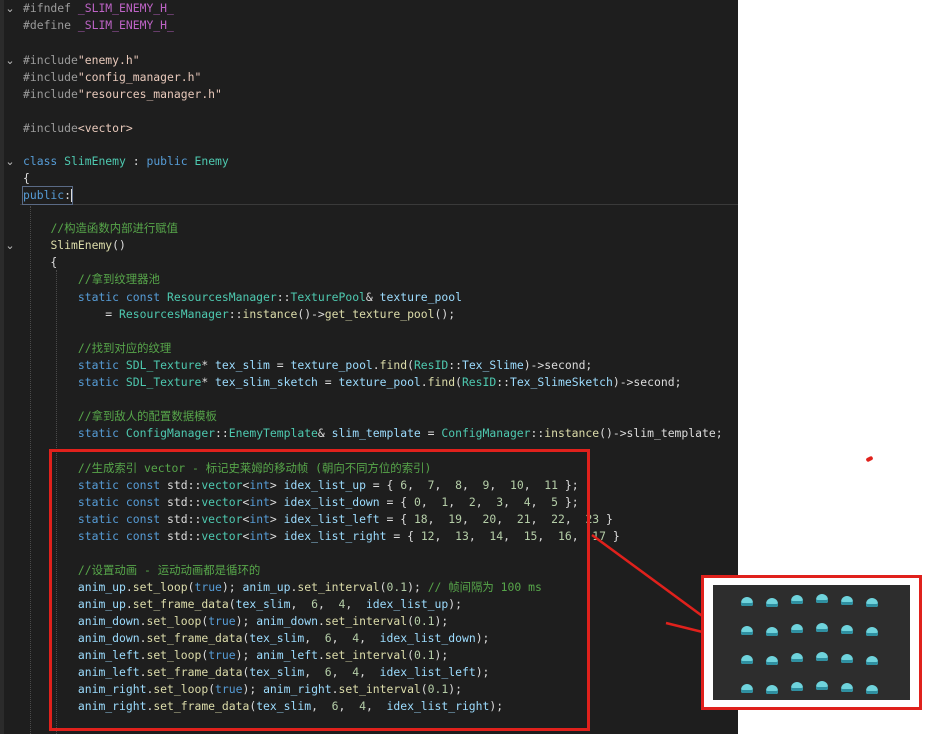 This screenshot has width=930, height=734. What do you see at coordinates (97, 348) in the screenshot?
I see `code-text: //找到对应的纹理` at bounding box center [97, 348].